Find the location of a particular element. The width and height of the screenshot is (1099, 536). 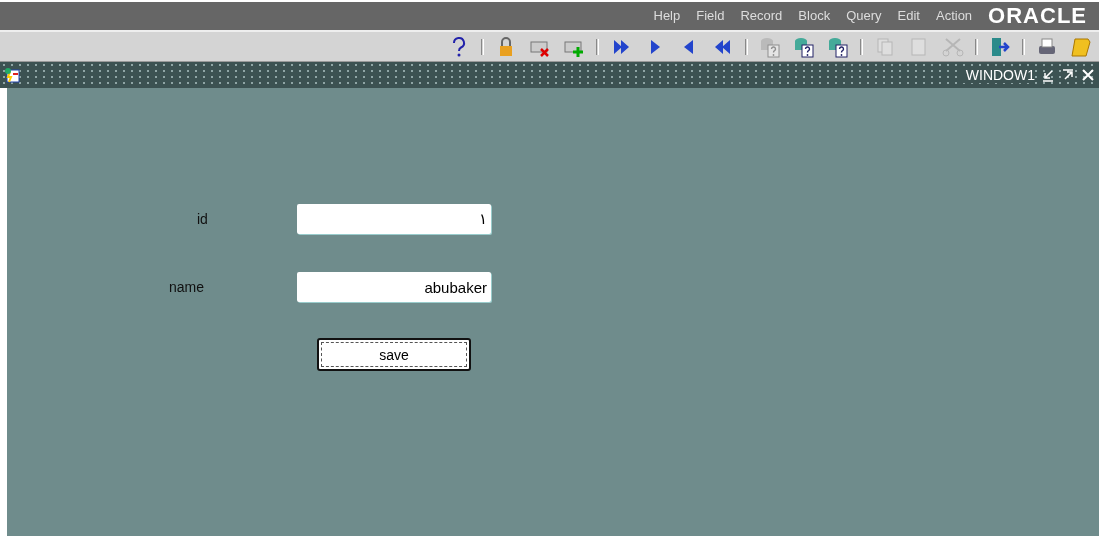

scissors-icon is located at coordinates (953, 46).